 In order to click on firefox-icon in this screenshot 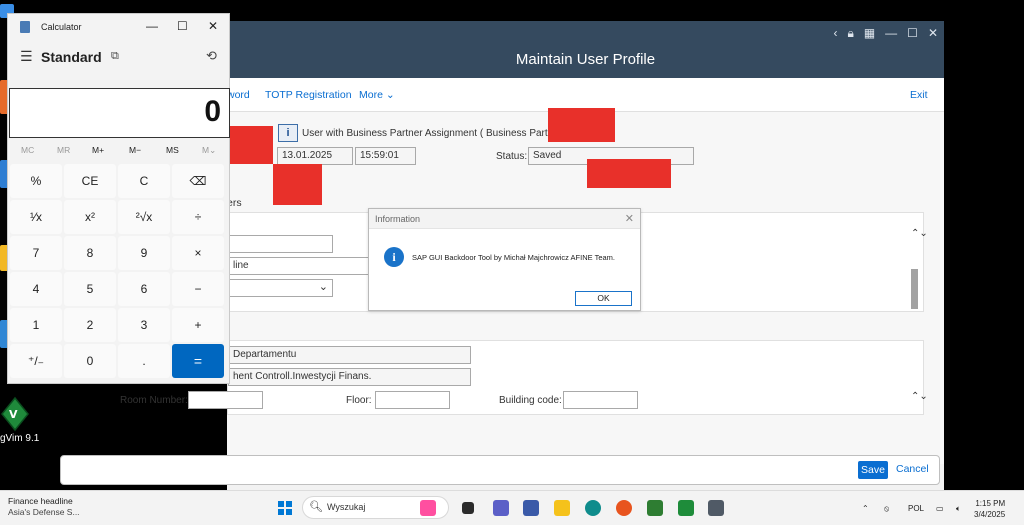, I will do `click(624, 508)`.